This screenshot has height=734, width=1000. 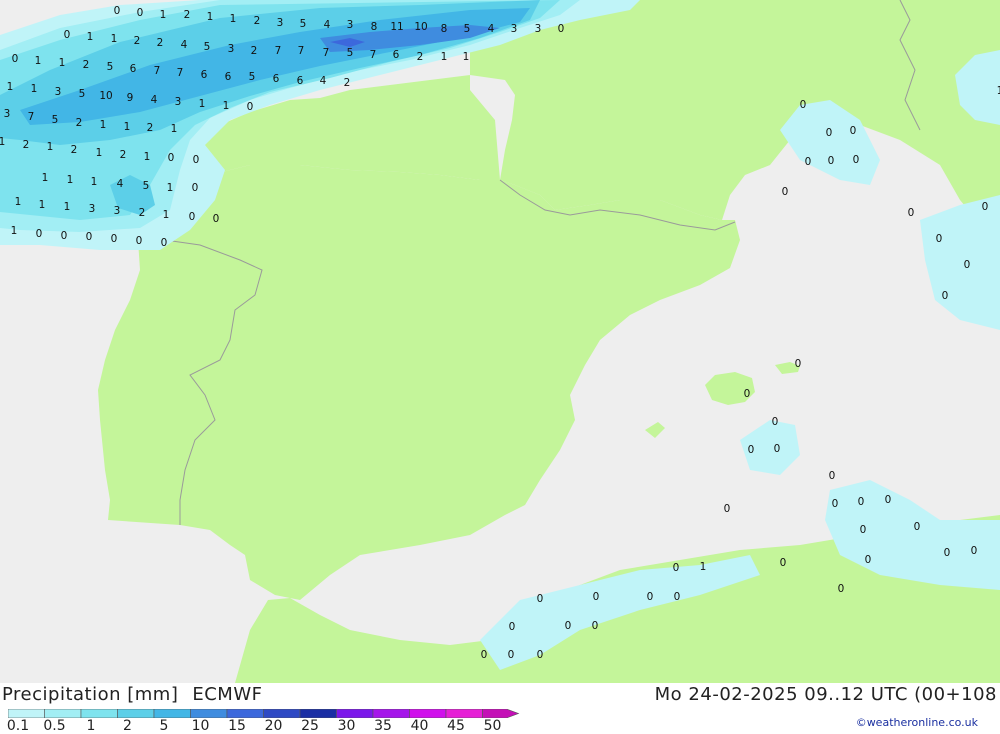 I want to click on scale-label: 0.5, so click(x=54, y=726).